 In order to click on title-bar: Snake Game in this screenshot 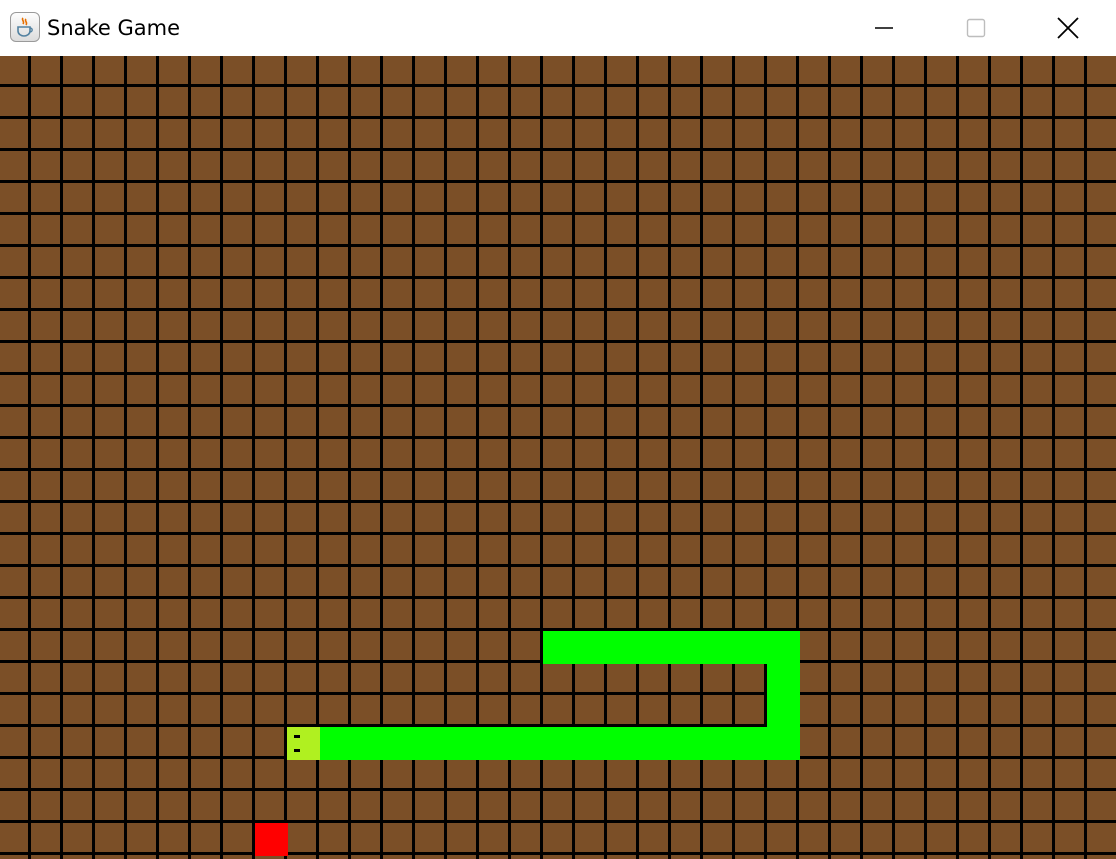, I will do `click(558, 28)`.